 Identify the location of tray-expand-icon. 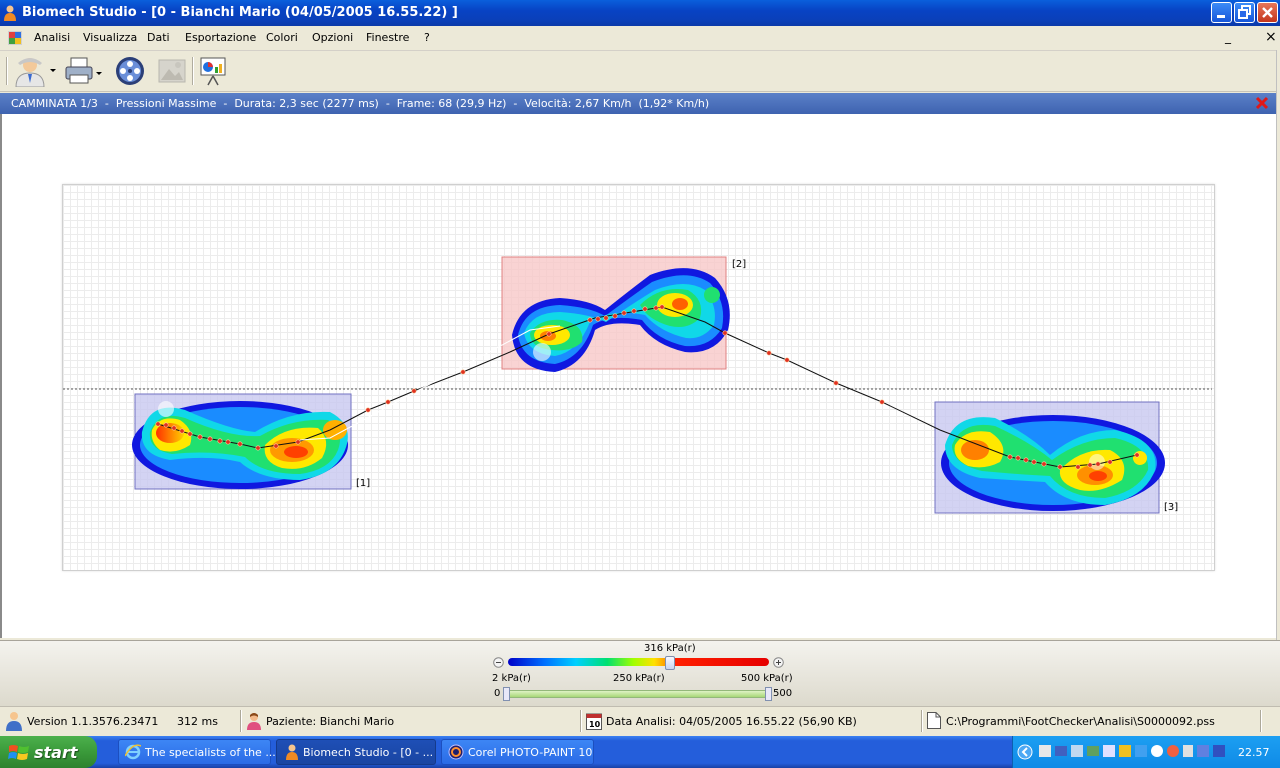
(1025, 752).